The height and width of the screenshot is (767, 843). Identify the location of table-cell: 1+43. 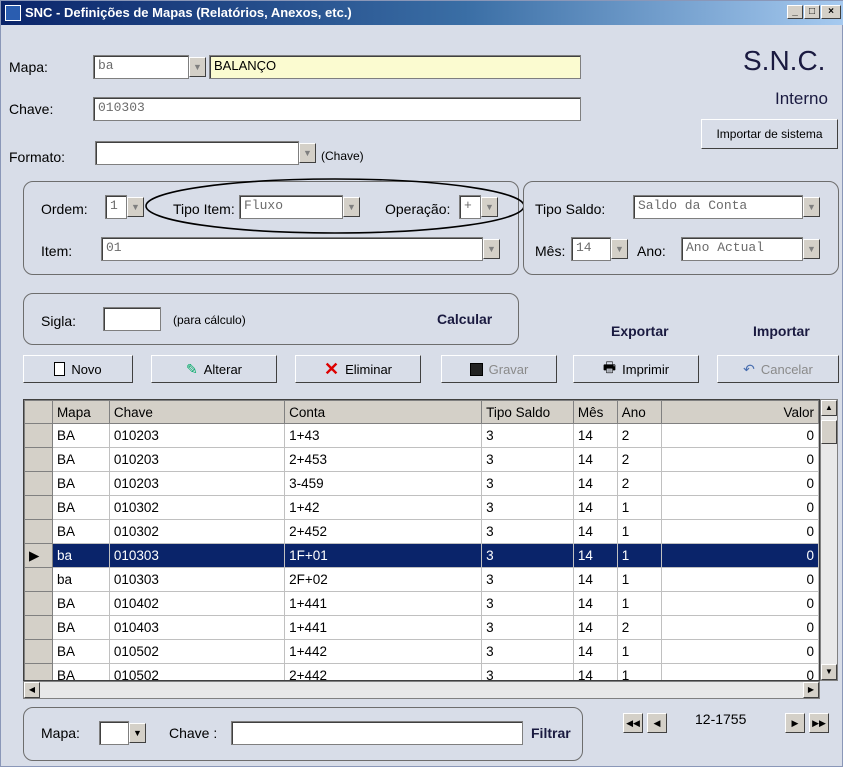
(383, 435).